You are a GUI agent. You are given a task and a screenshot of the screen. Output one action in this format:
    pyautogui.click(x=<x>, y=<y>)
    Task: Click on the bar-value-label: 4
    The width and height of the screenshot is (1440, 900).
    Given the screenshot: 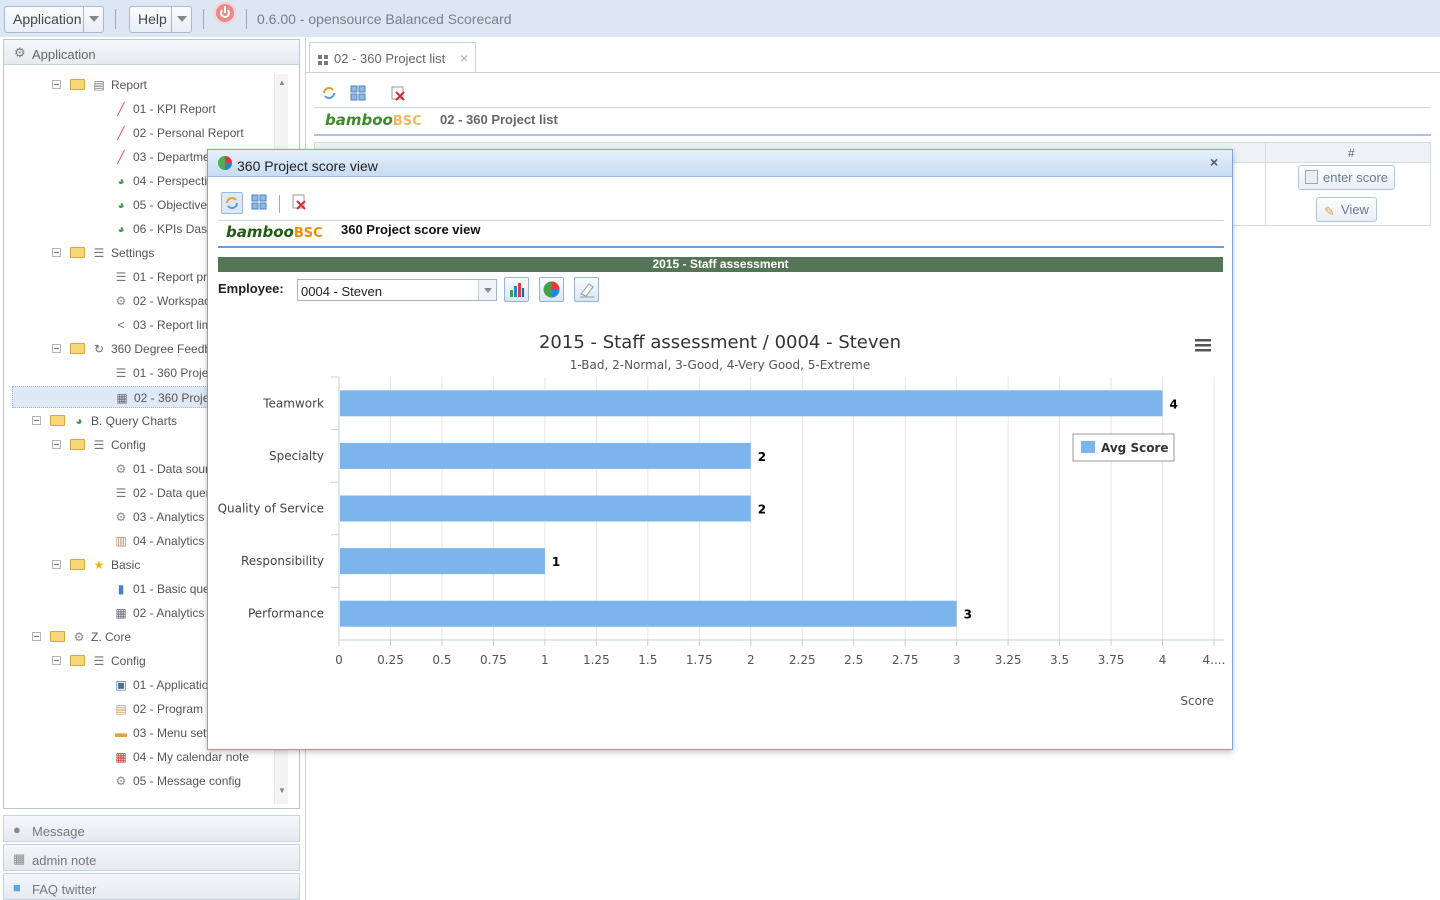 What is the action you would take?
    pyautogui.click(x=1174, y=404)
    